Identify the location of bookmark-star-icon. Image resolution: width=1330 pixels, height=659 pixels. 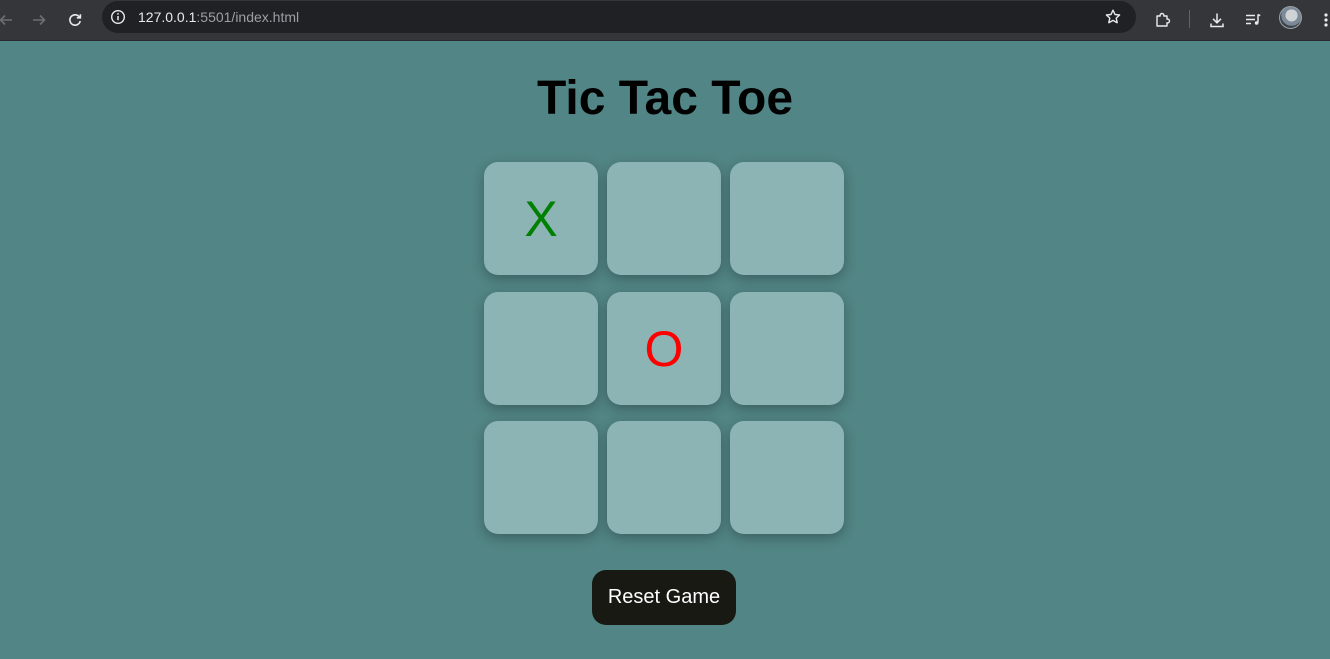
(1113, 19).